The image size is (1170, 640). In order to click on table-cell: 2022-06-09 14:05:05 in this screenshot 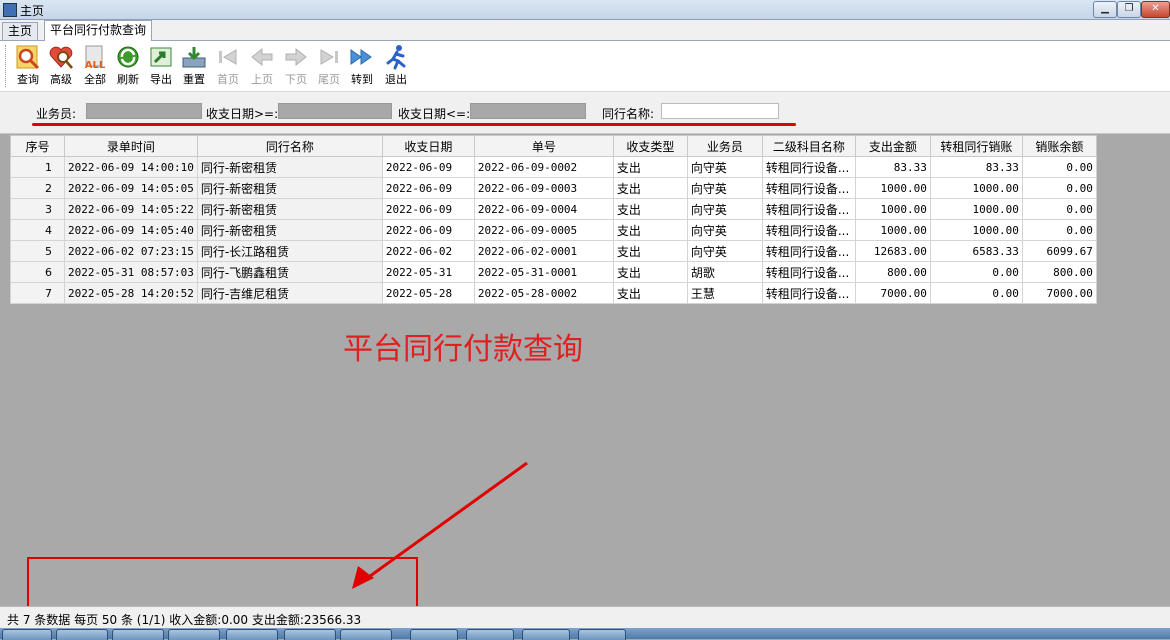, I will do `click(131, 188)`.